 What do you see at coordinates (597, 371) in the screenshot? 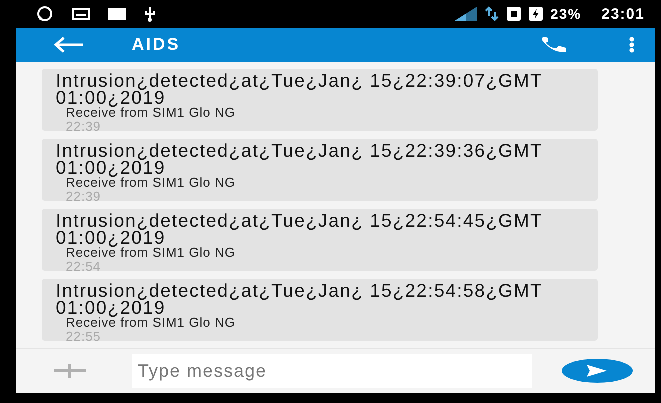
I see `send-arrow-icon` at bounding box center [597, 371].